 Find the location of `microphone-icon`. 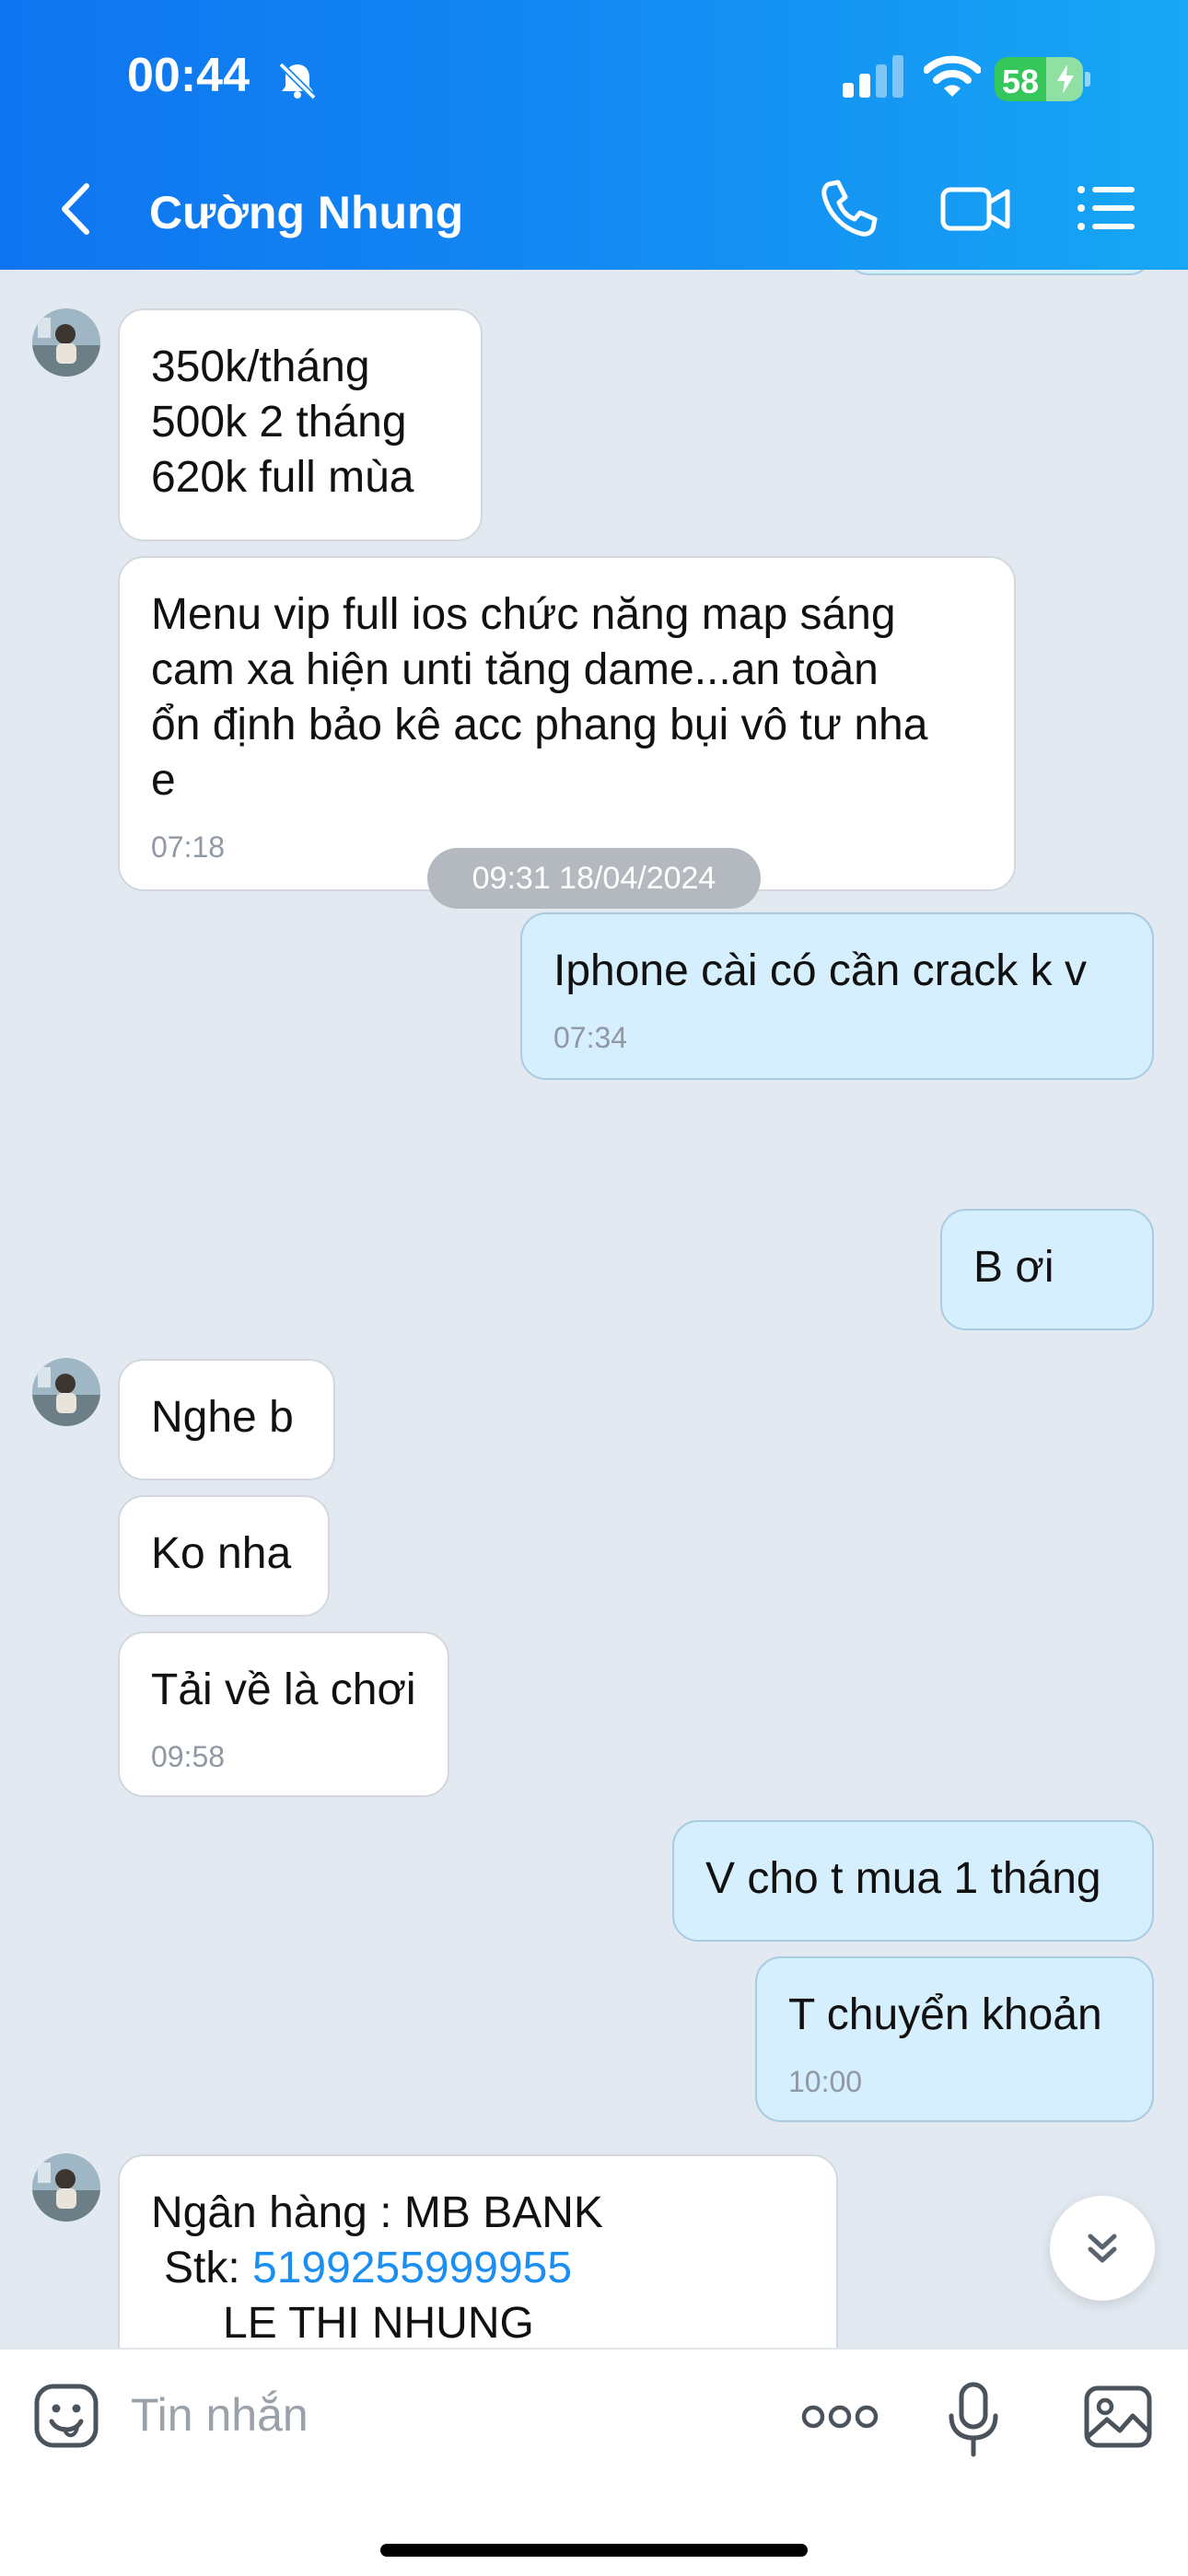

microphone-icon is located at coordinates (973, 2419).